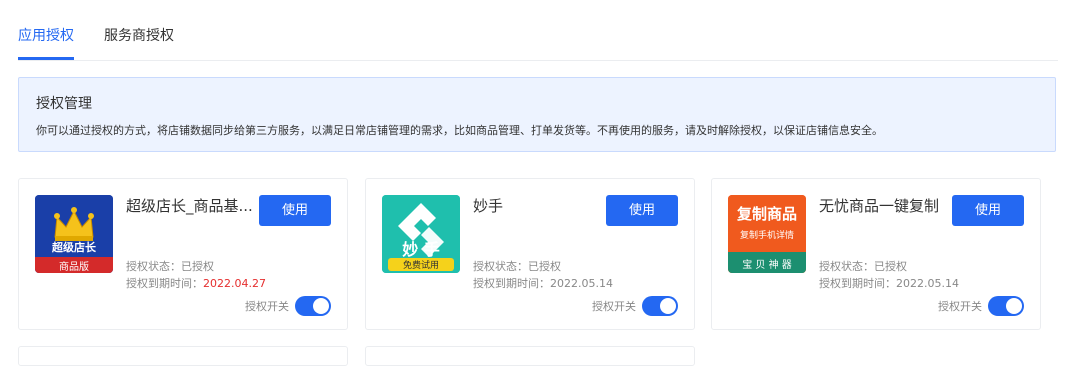  Describe the element at coordinates (74, 247) in the screenshot. I see `logo-line-1: 超级店长` at that location.